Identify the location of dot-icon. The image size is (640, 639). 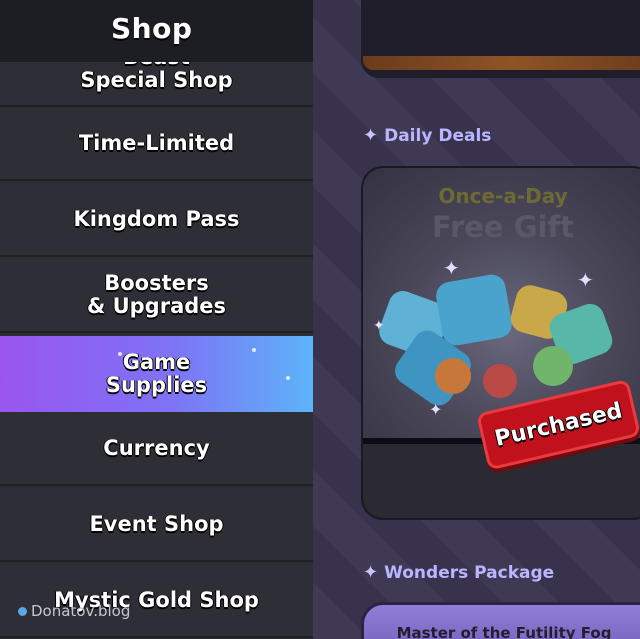
(22, 611).